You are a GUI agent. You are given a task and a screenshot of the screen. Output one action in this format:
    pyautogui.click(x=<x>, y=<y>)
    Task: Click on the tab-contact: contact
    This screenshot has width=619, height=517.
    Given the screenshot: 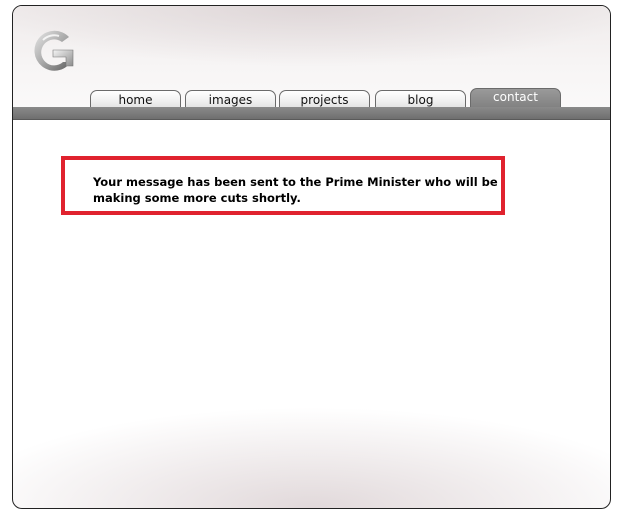 What is the action you would take?
    pyautogui.click(x=515, y=98)
    